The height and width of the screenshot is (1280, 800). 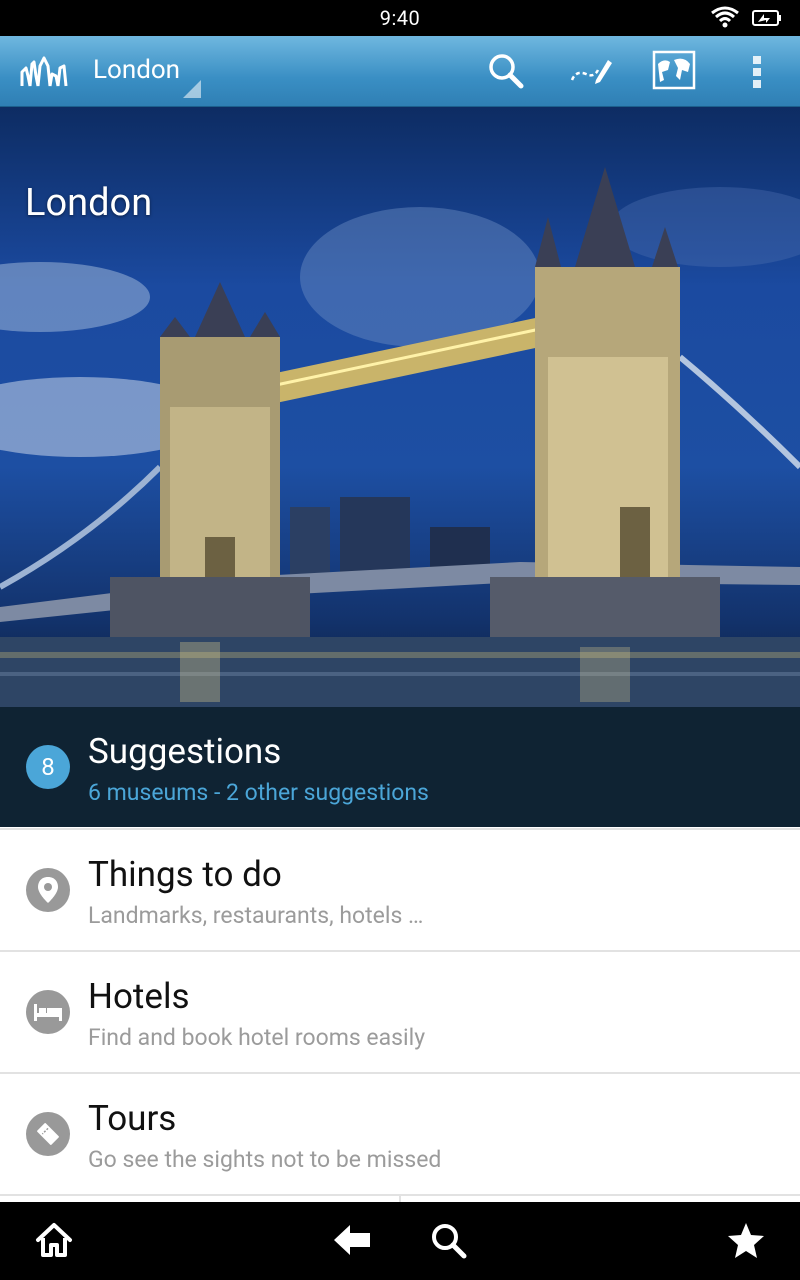 What do you see at coordinates (48, 890) in the screenshot?
I see `location-pin-icon` at bounding box center [48, 890].